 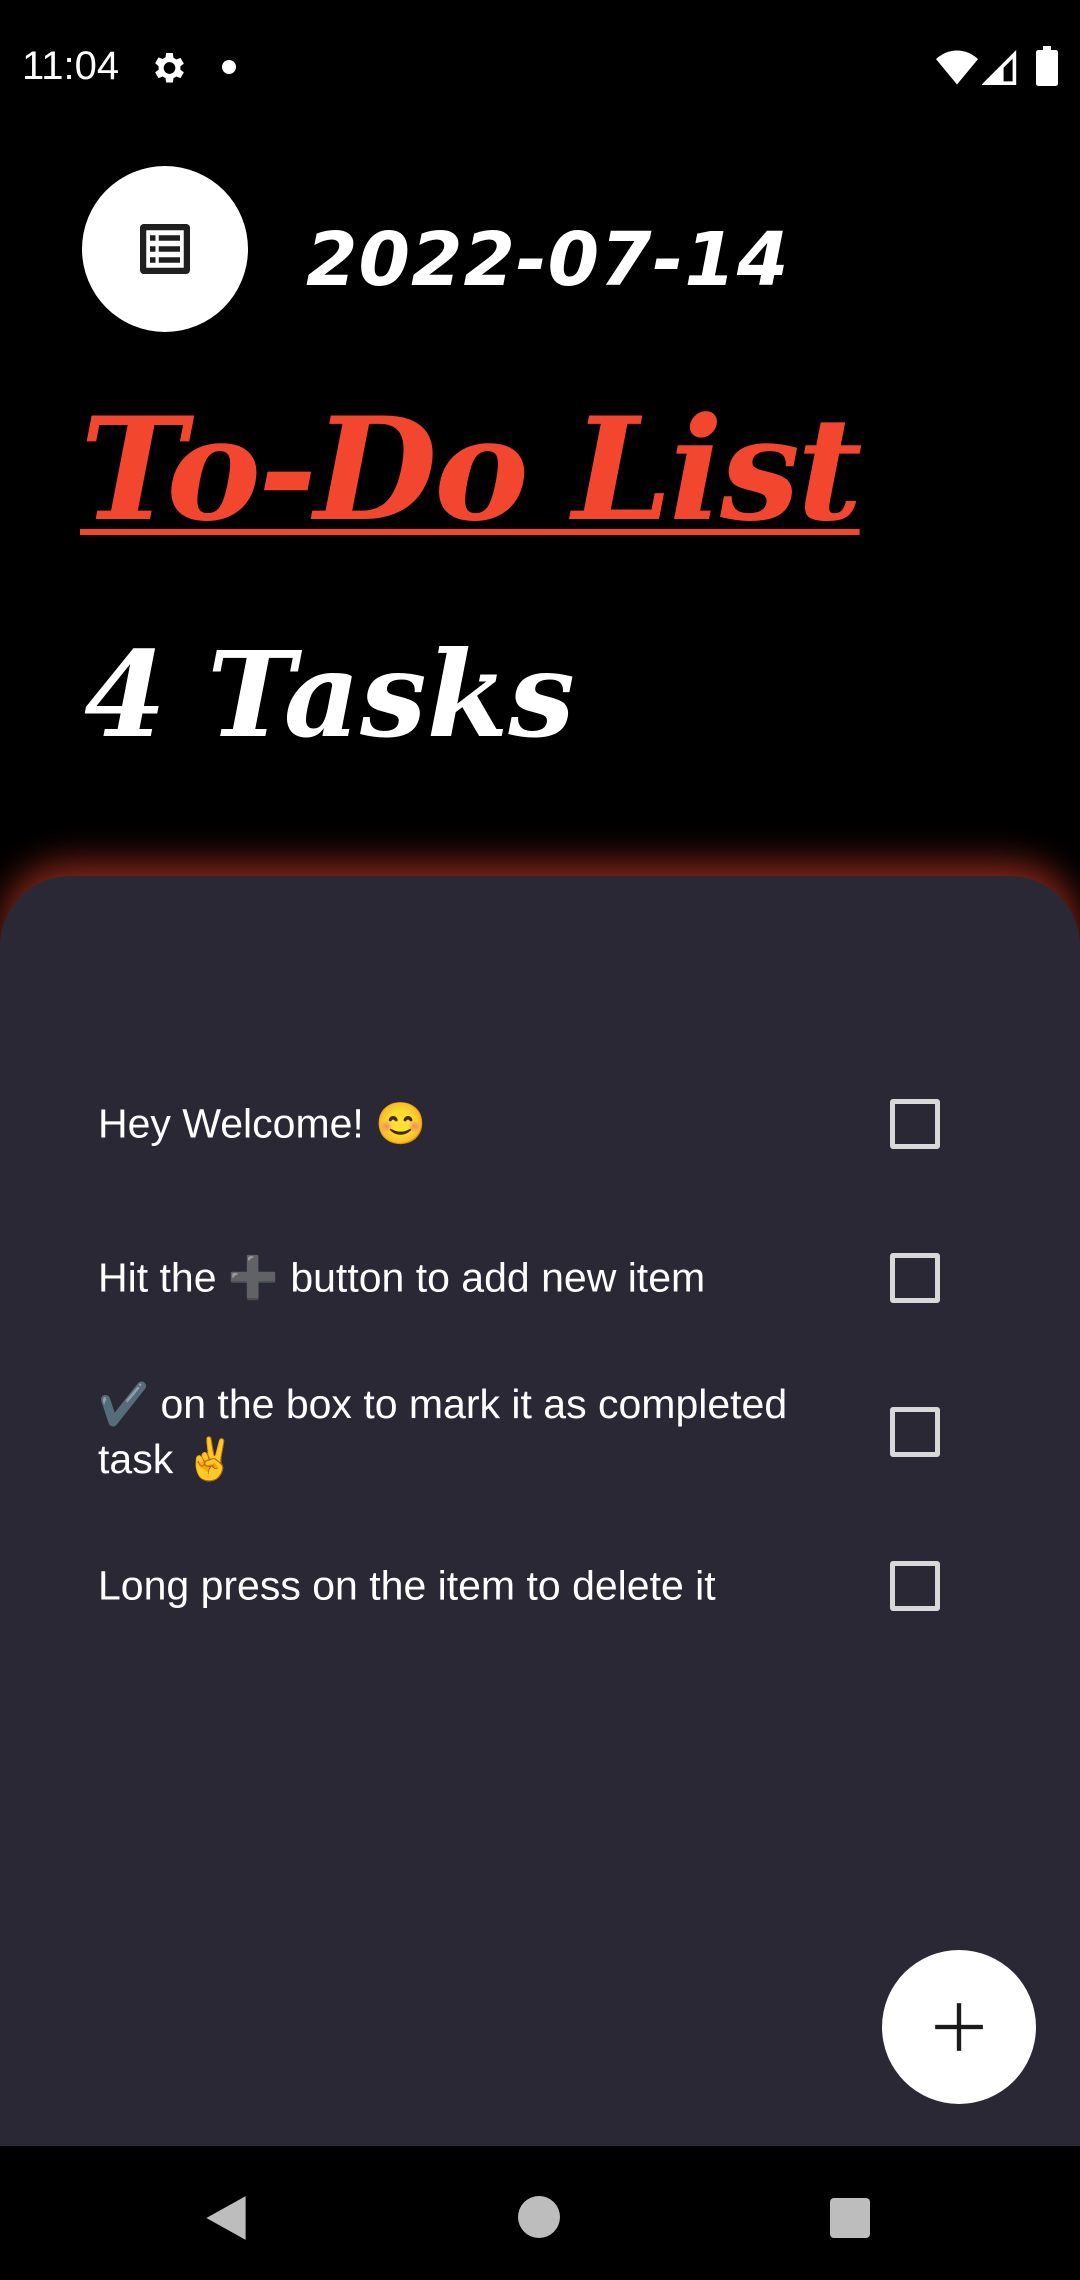 What do you see at coordinates (1047, 66) in the screenshot?
I see `battery-icon` at bounding box center [1047, 66].